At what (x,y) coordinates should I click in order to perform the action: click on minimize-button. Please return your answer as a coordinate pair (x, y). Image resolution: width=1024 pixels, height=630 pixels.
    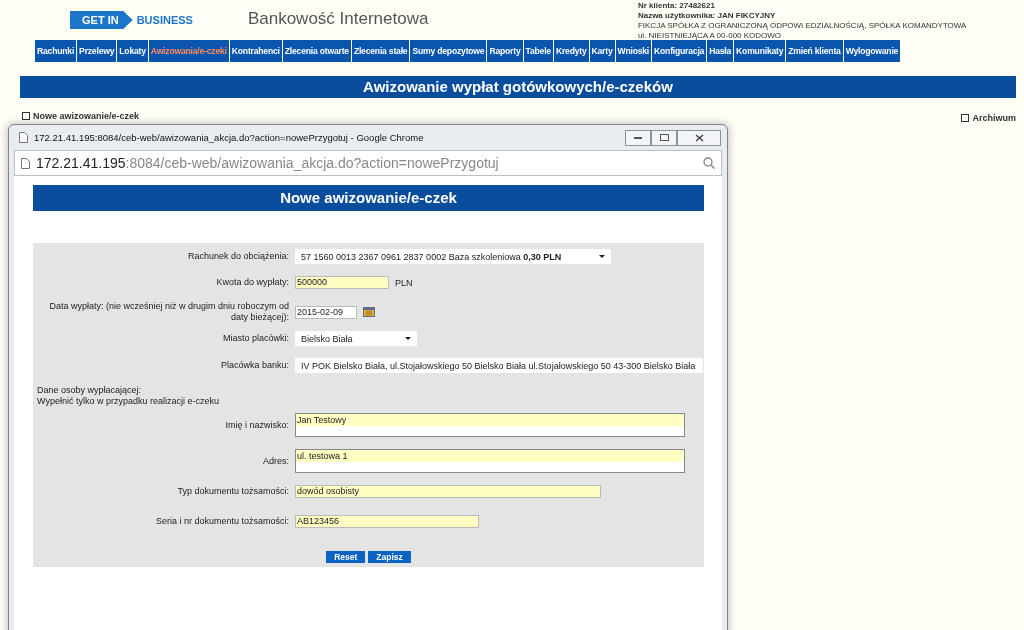
    Looking at the image, I should click on (638, 137).